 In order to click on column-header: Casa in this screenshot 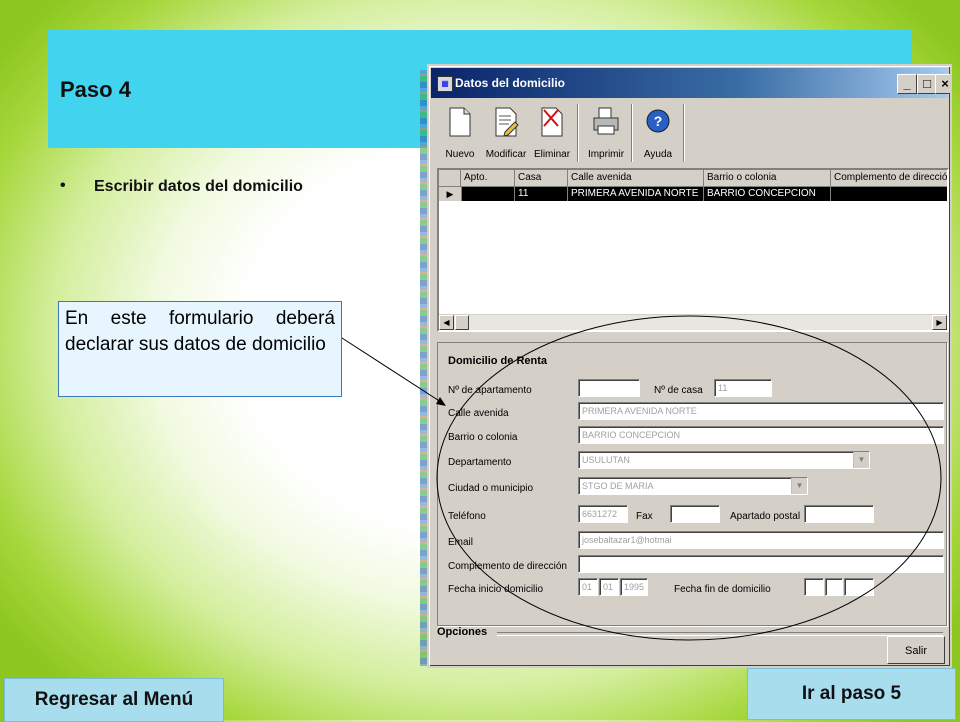, I will do `click(541, 178)`.